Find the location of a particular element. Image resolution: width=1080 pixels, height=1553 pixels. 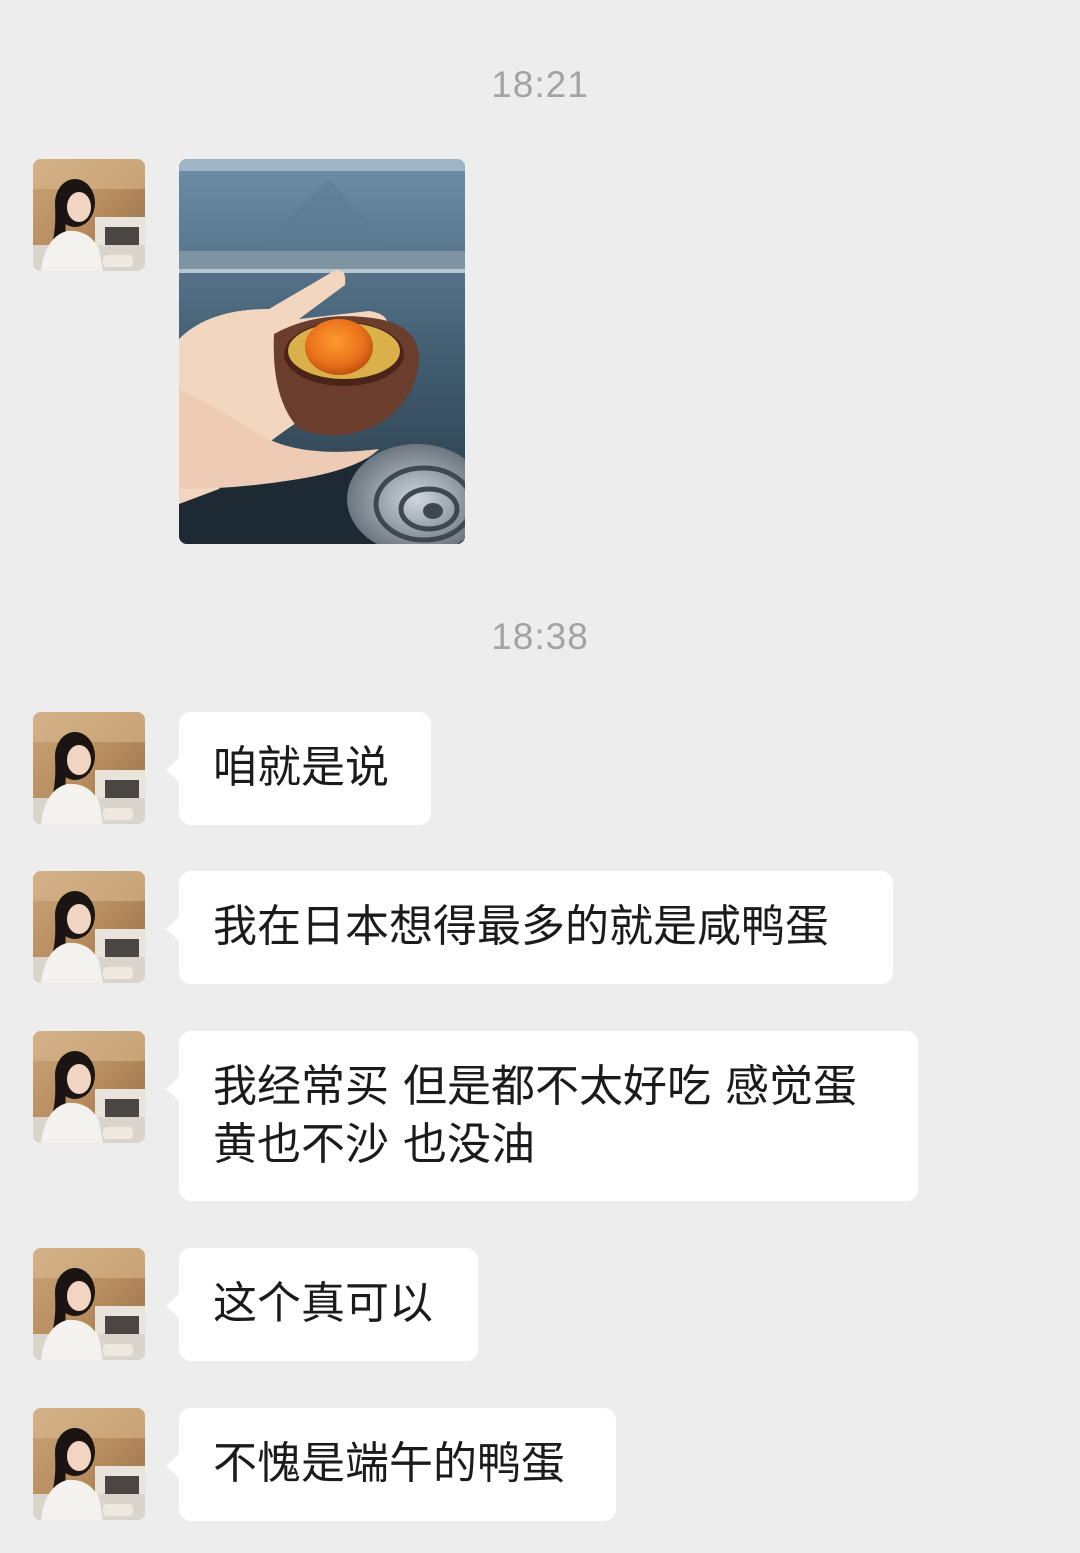

message-text: 我在日本想得最多的就是咸鸭蛋 is located at coordinates (521, 926).